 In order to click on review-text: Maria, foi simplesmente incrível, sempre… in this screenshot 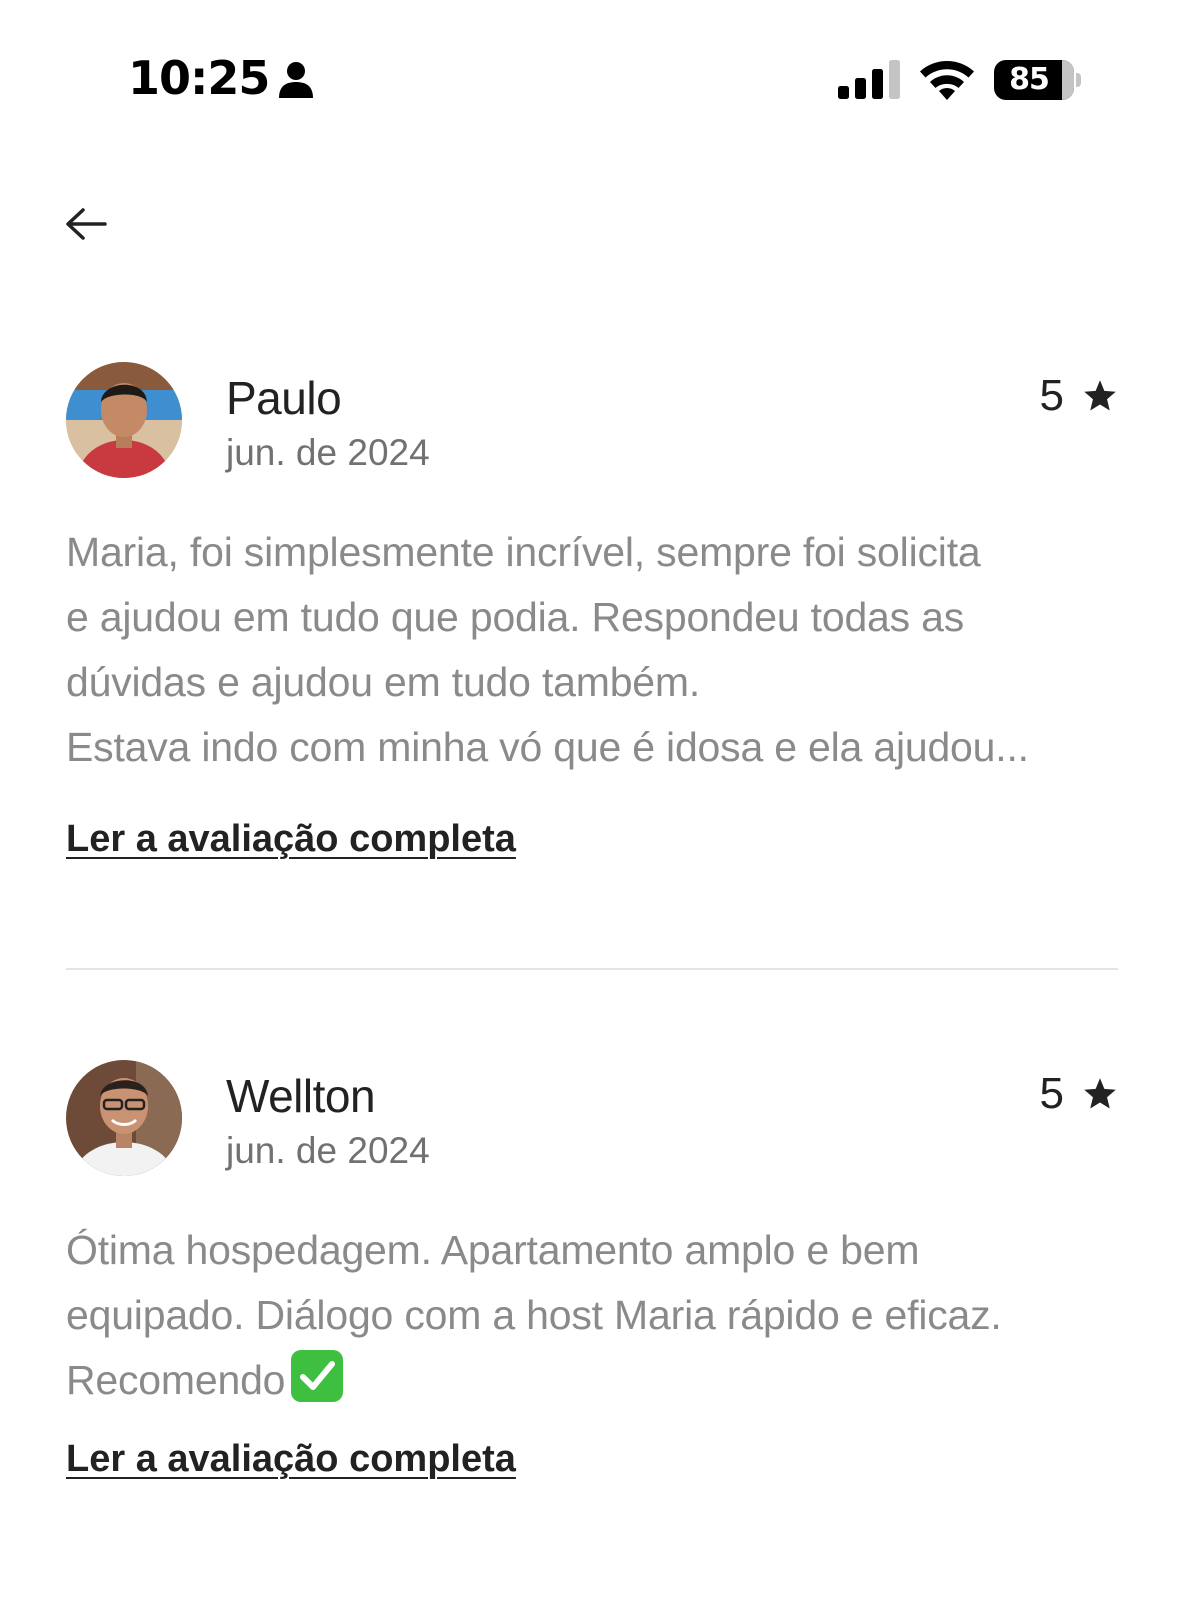, I will do `click(547, 649)`.